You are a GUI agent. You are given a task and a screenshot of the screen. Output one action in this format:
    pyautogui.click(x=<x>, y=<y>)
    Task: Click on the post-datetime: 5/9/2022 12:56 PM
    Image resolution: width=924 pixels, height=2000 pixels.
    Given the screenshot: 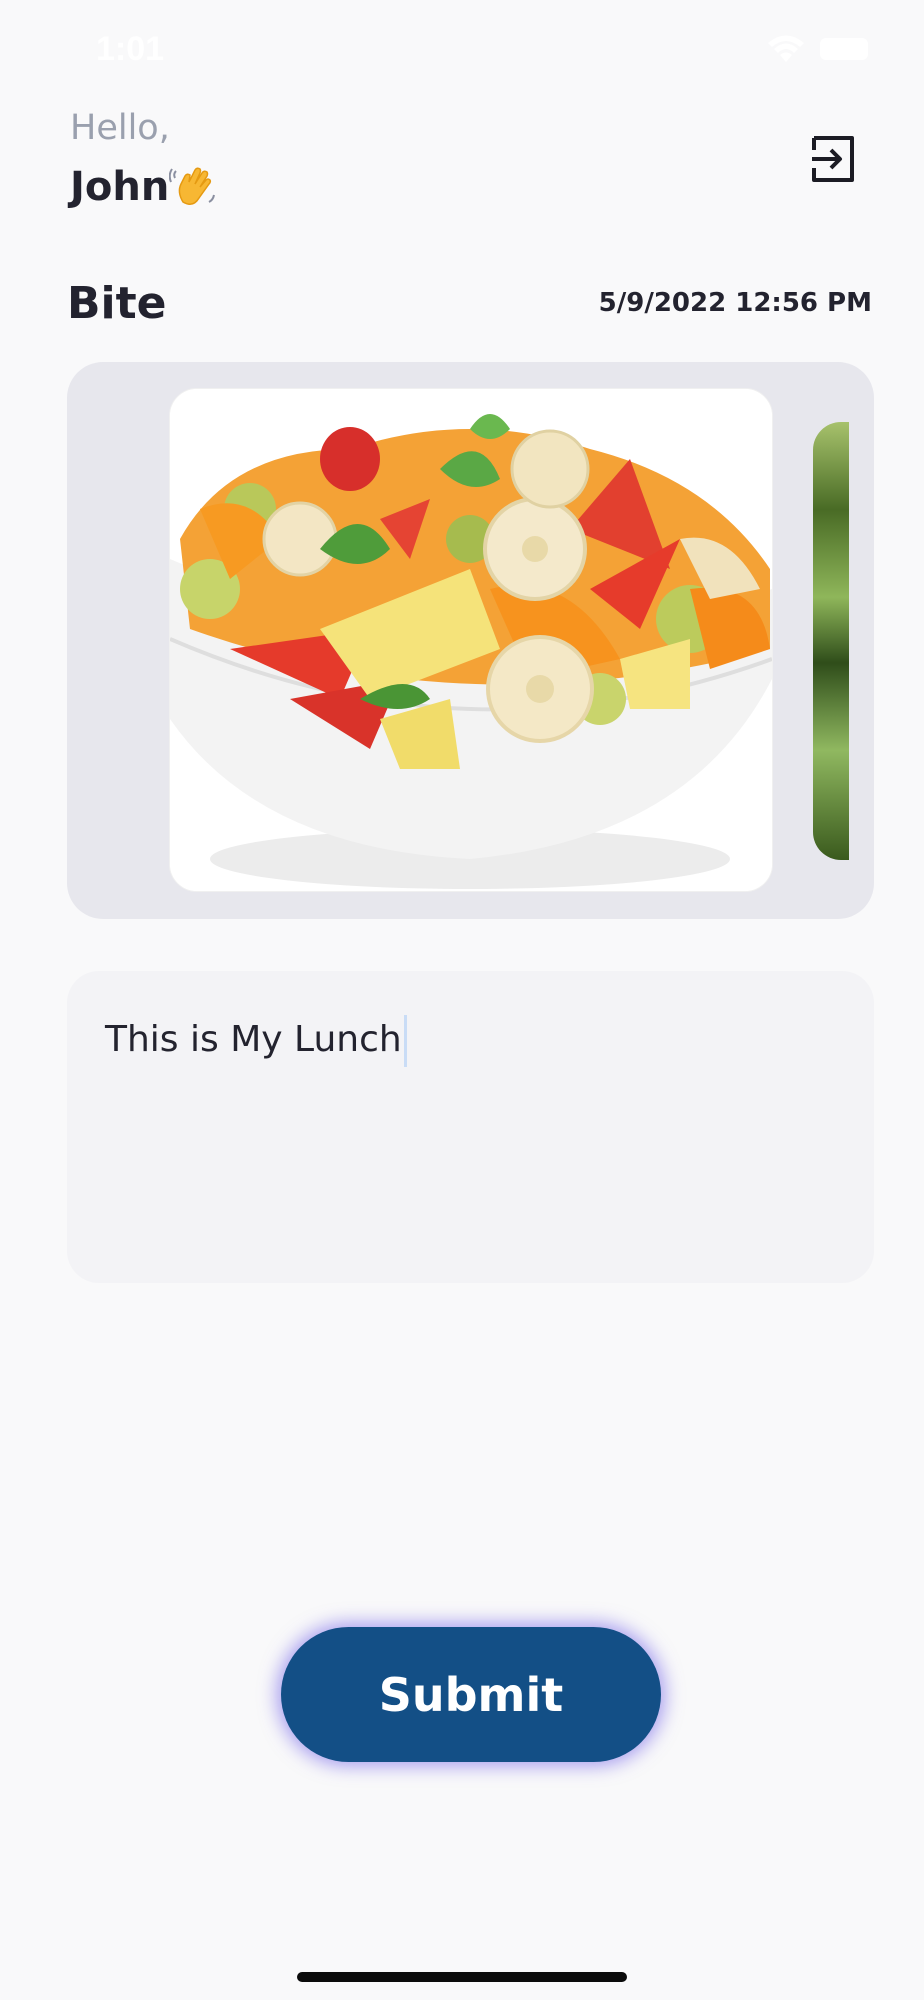 What is the action you would take?
    pyautogui.click(x=735, y=303)
    